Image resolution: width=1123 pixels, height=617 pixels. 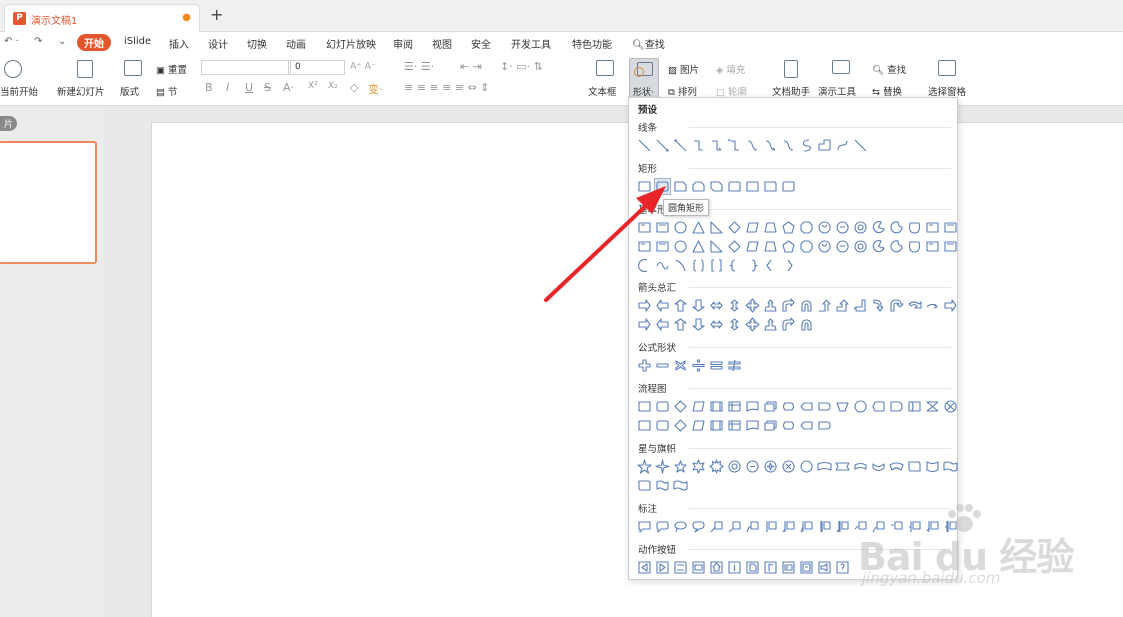 I want to click on shape-option-callout-12-icon, so click(x=842, y=526).